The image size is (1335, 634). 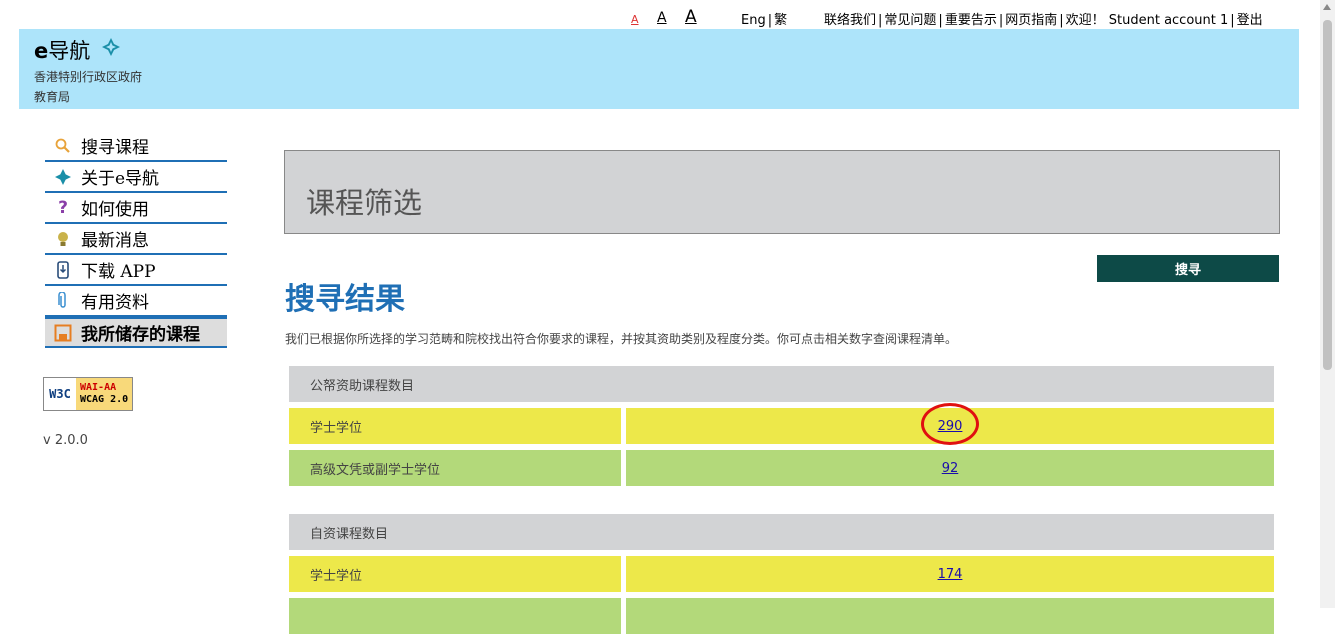 What do you see at coordinates (781, 574) in the screenshot?
I see `table-row: 学士学位 174` at bounding box center [781, 574].